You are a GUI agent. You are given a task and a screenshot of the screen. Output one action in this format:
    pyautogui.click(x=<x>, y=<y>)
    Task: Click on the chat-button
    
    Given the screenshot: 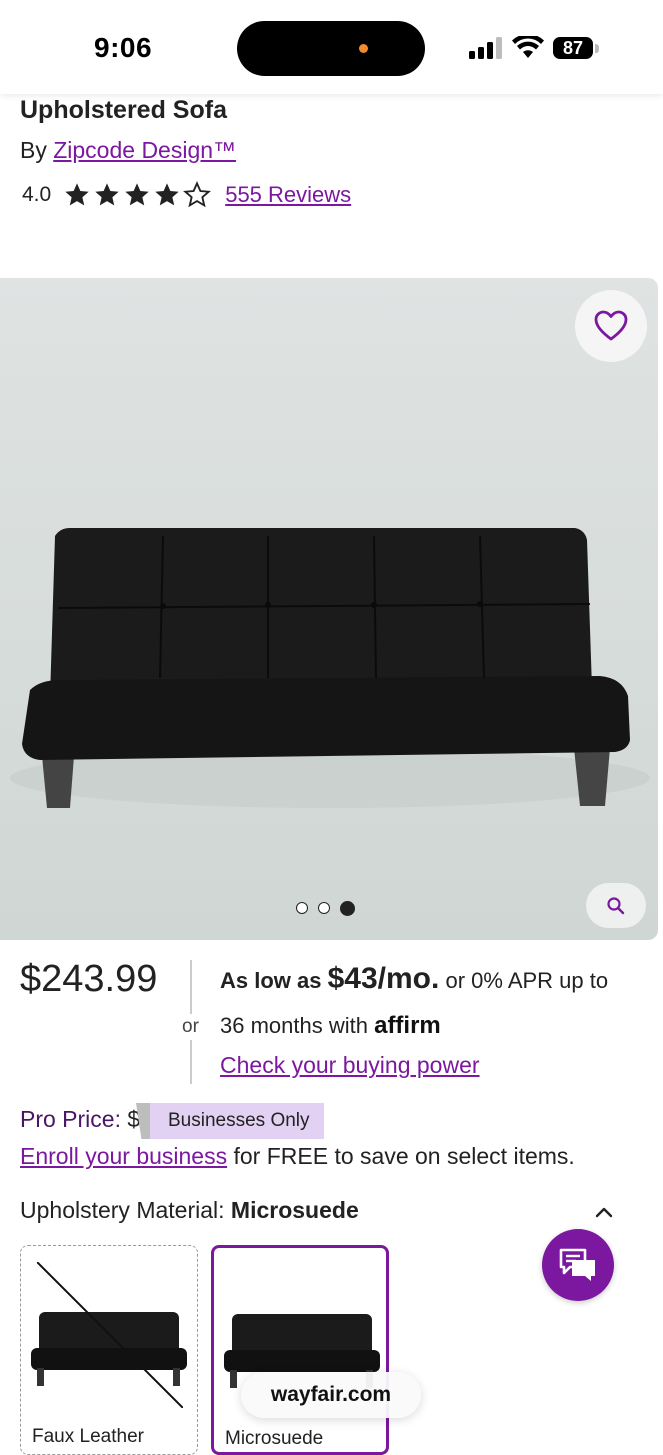 What is the action you would take?
    pyautogui.click(x=578, y=1265)
    